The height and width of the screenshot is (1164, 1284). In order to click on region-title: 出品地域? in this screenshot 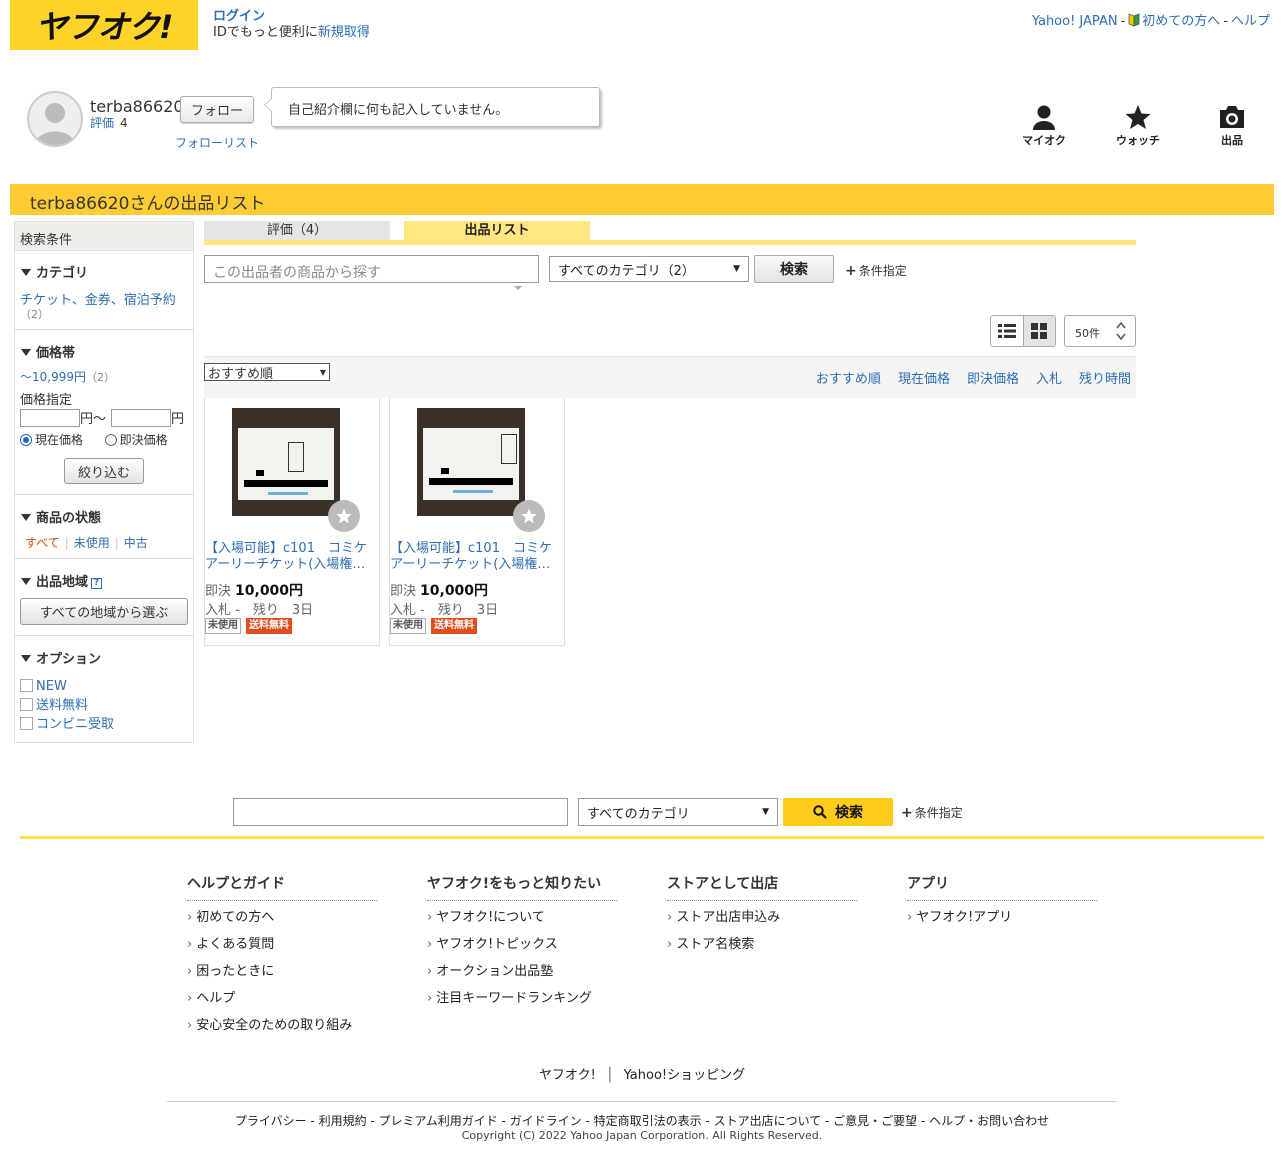, I will do `click(62, 580)`.